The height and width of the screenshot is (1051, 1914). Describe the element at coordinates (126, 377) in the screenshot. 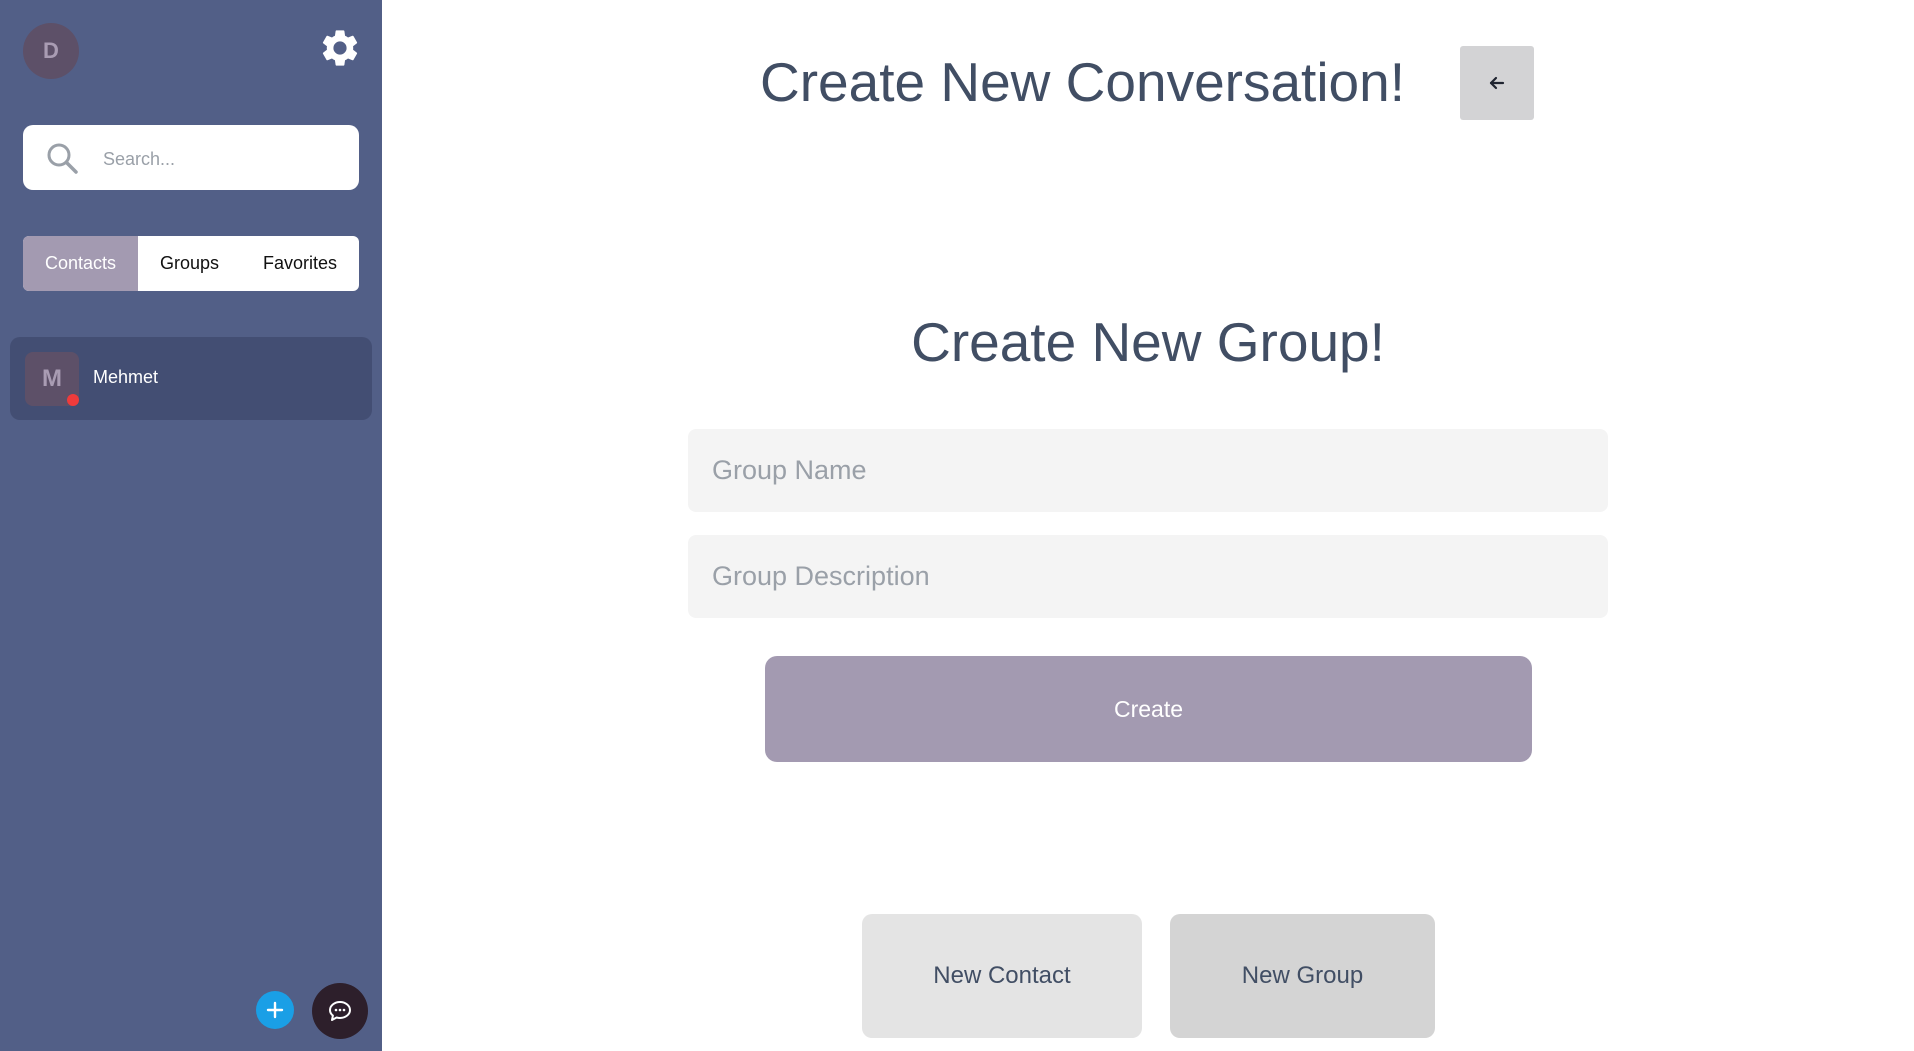

I see `contact-name: Mehmet` at that location.